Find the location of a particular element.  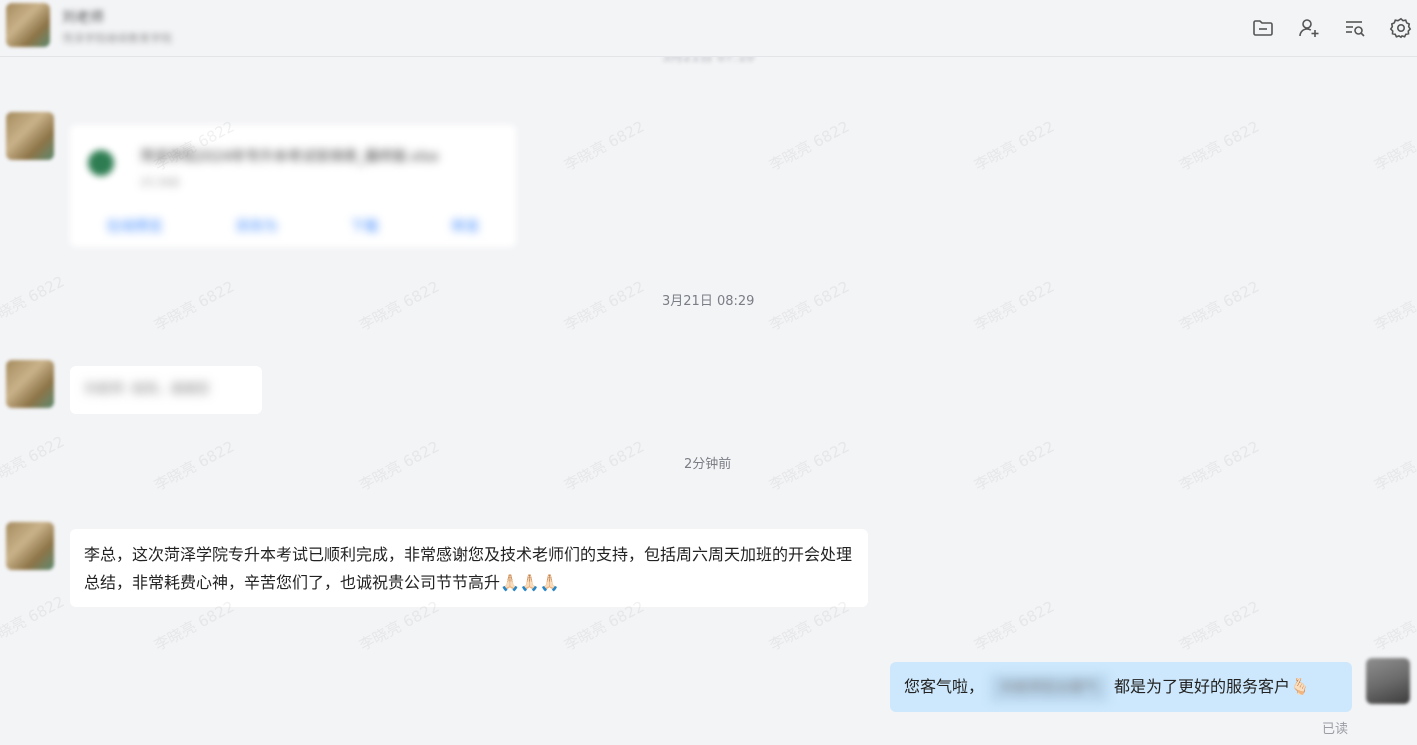

file-preview-button: 在线预览 is located at coordinates (135, 227).